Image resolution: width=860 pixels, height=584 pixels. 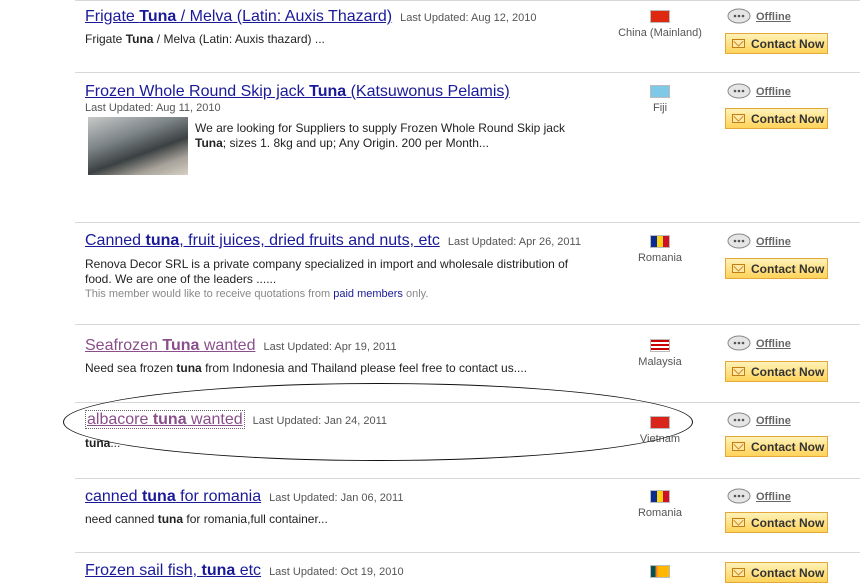 What do you see at coordinates (330, 347) in the screenshot?
I see `last-updated: Last Updated: Apr 19, 2011` at bounding box center [330, 347].